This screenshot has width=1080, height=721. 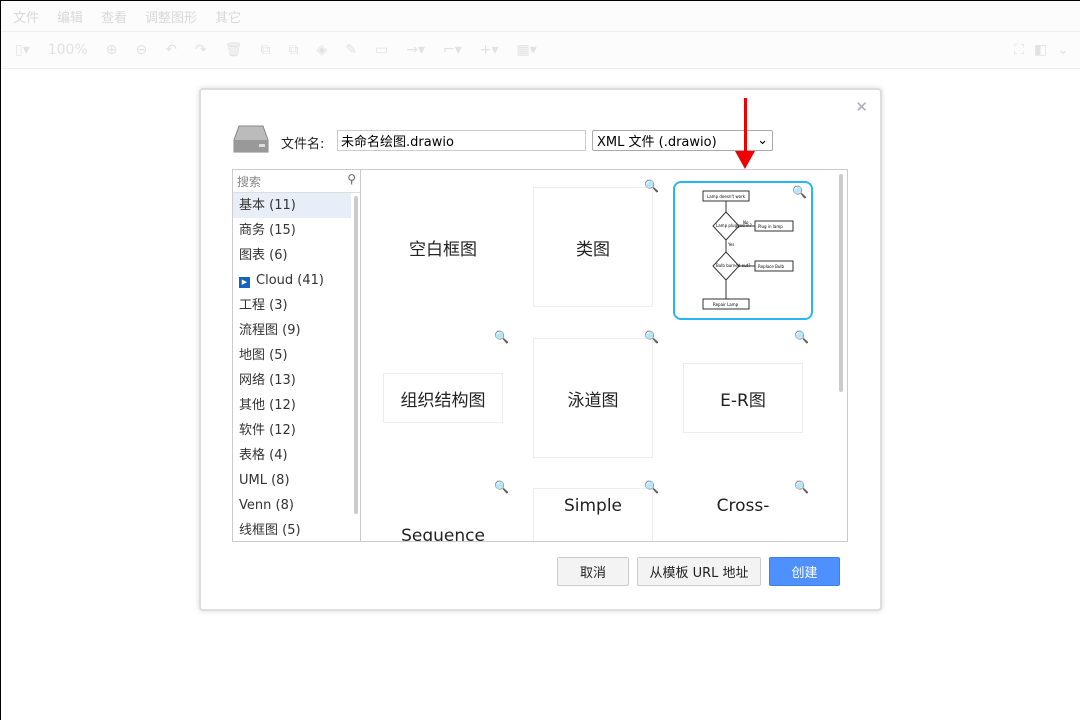 I want to click on format-panel-icon: ▯▾, so click(x=22, y=50).